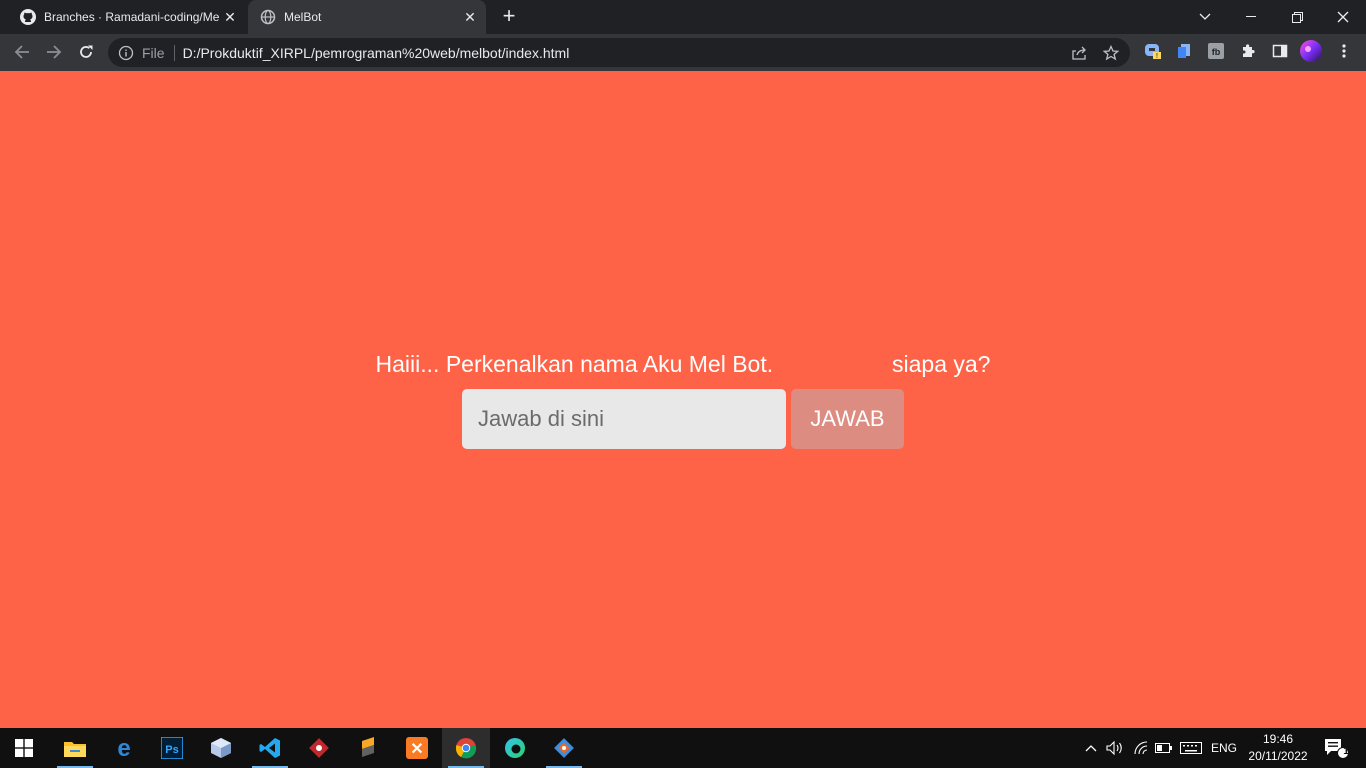  What do you see at coordinates (1248, 51) in the screenshot?
I see `extensions-puzzle-icon` at bounding box center [1248, 51].